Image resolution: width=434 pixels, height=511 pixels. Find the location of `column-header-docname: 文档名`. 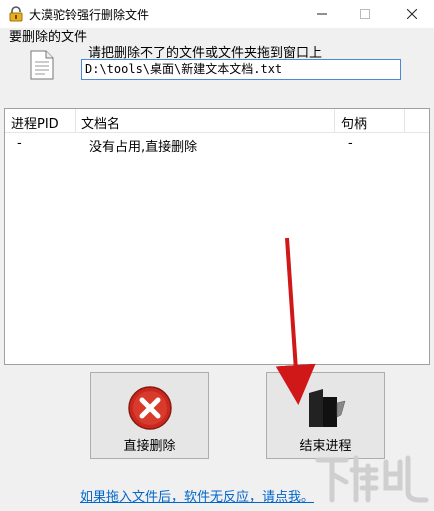

column-header-docname: 文档名 is located at coordinates (100, 122).